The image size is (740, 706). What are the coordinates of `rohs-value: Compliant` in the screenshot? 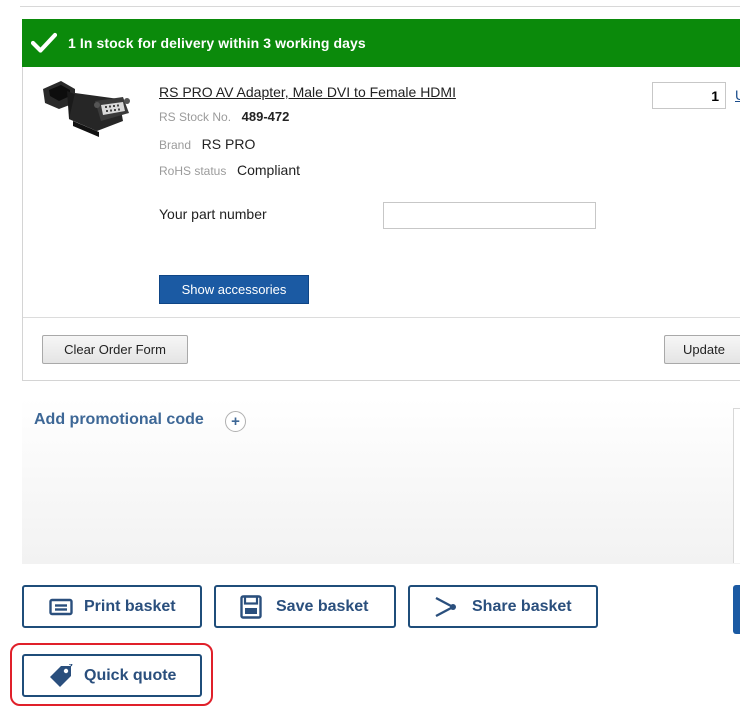 It's located at (268, 170).